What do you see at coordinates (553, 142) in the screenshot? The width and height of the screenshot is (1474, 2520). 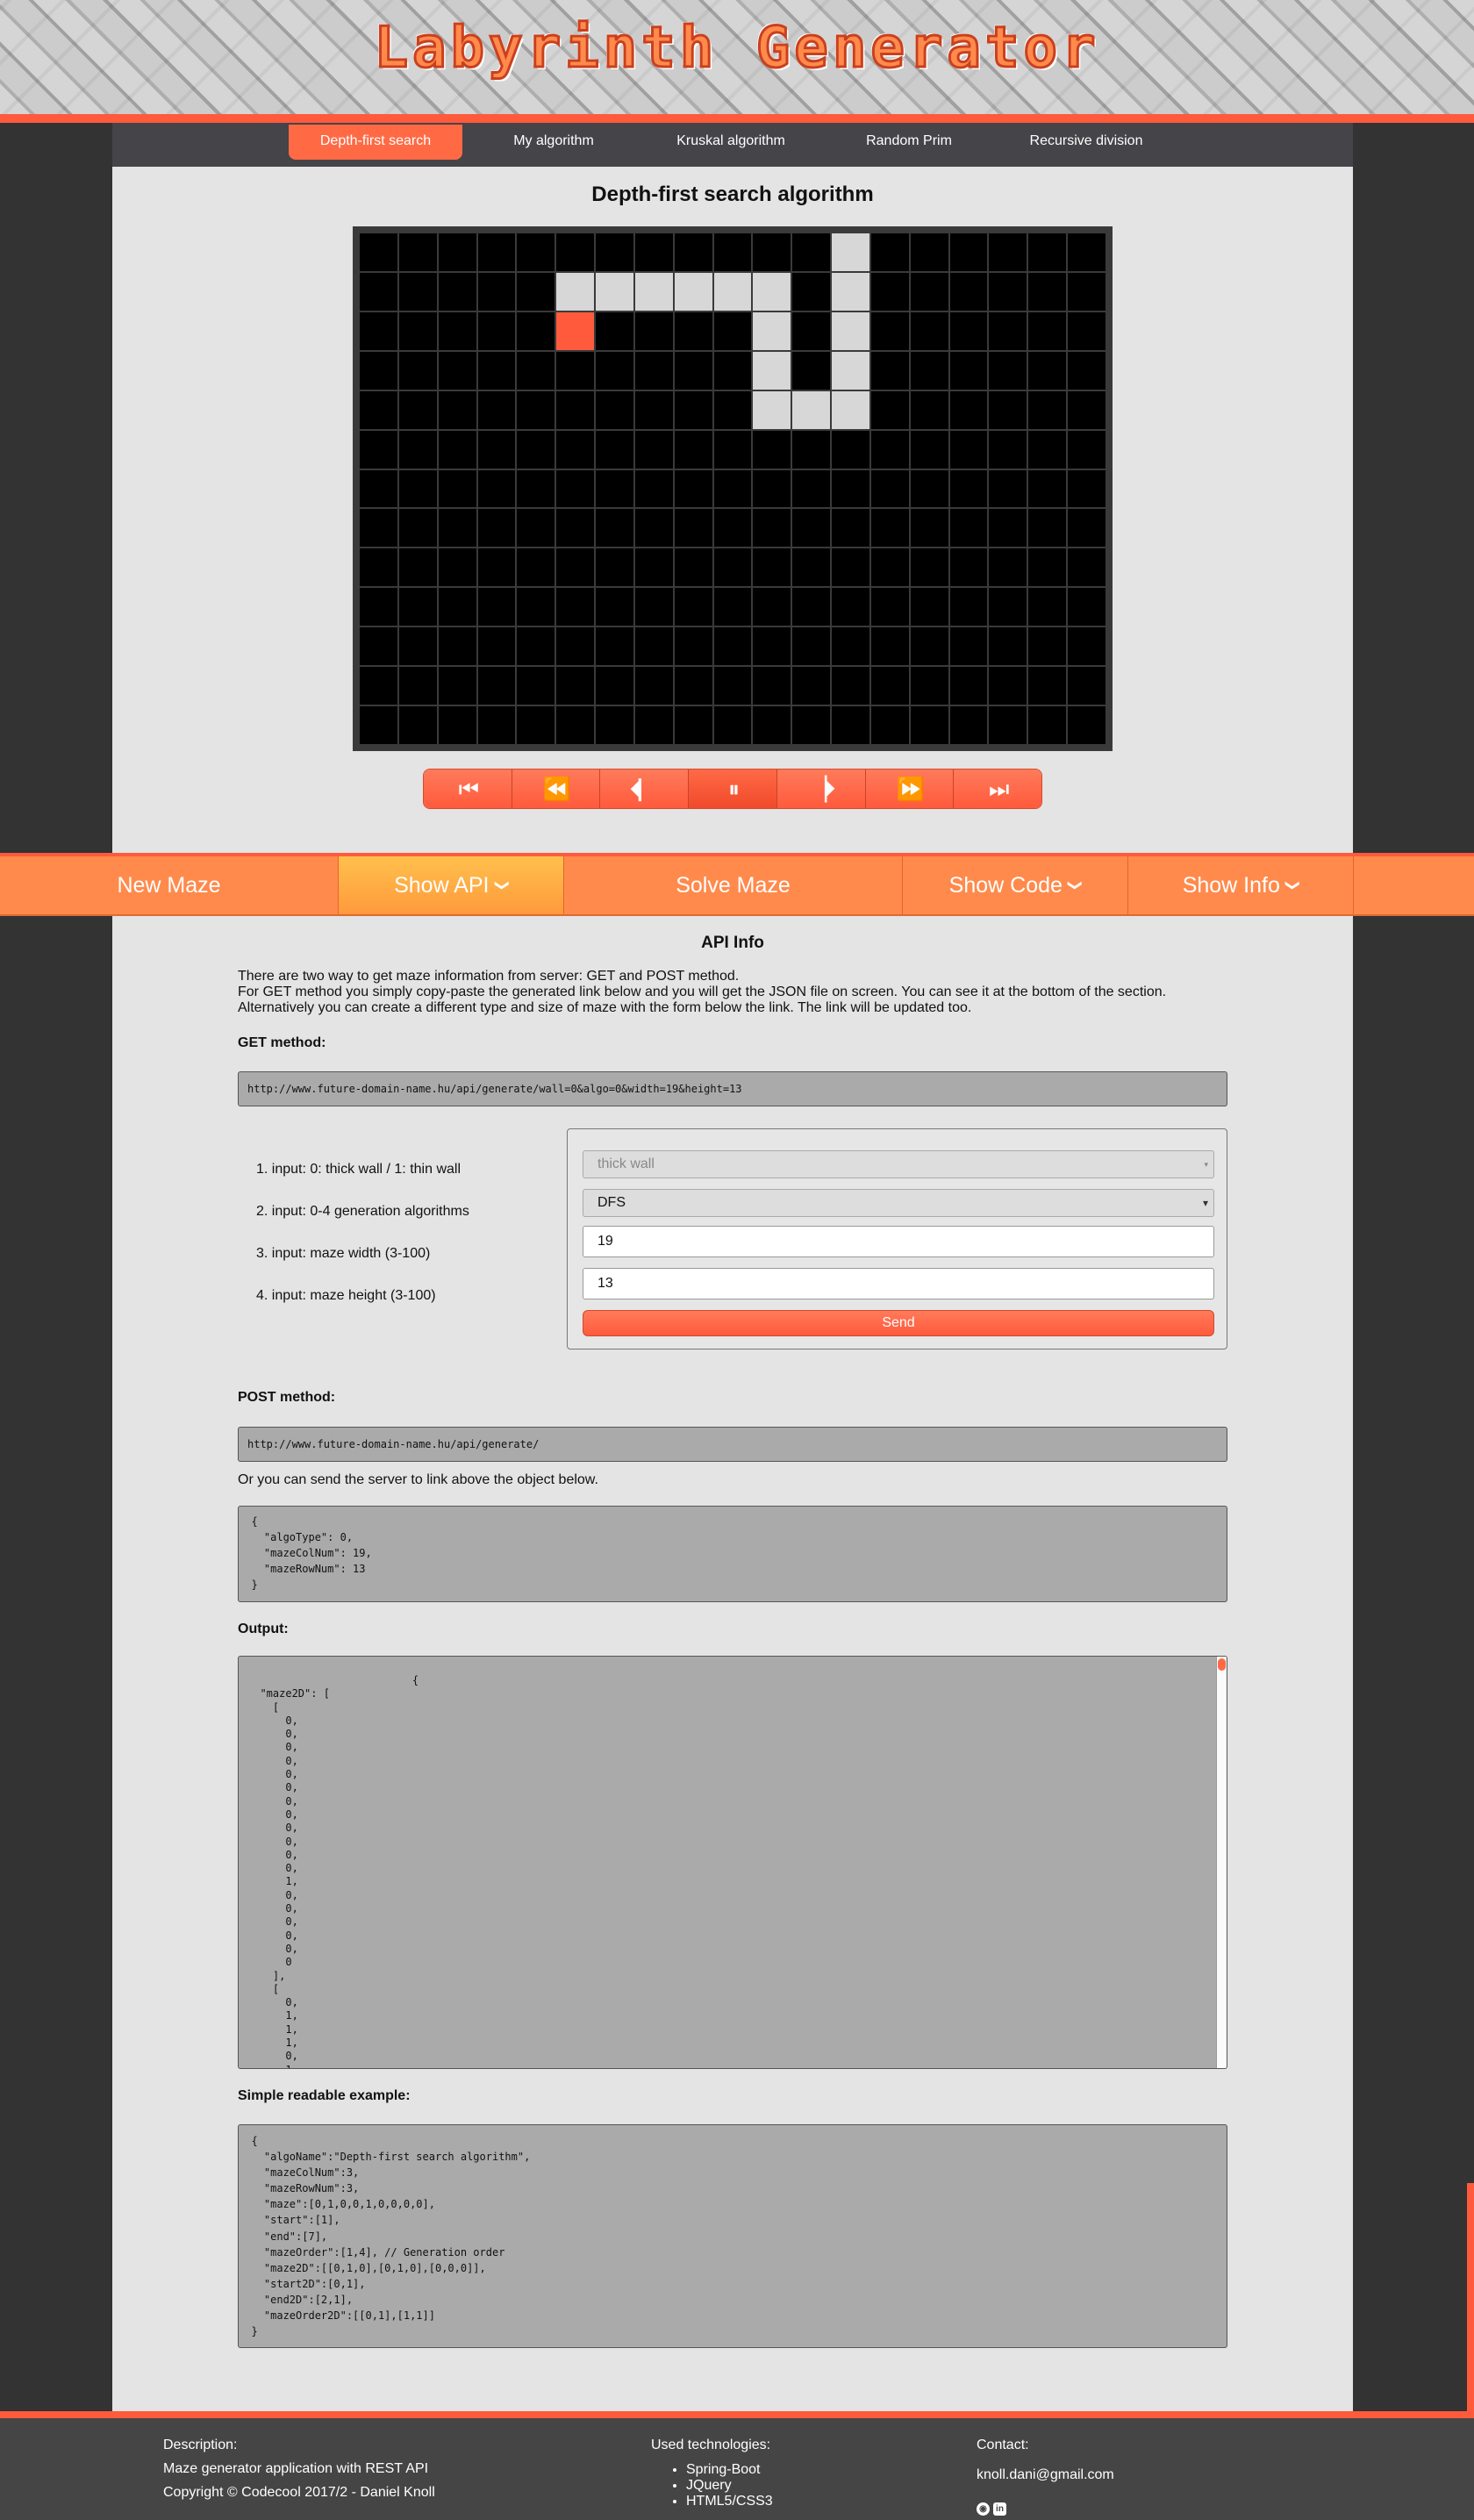 I see `tab-my-algorithm: My algorithm` at bounding box center [553, 142].